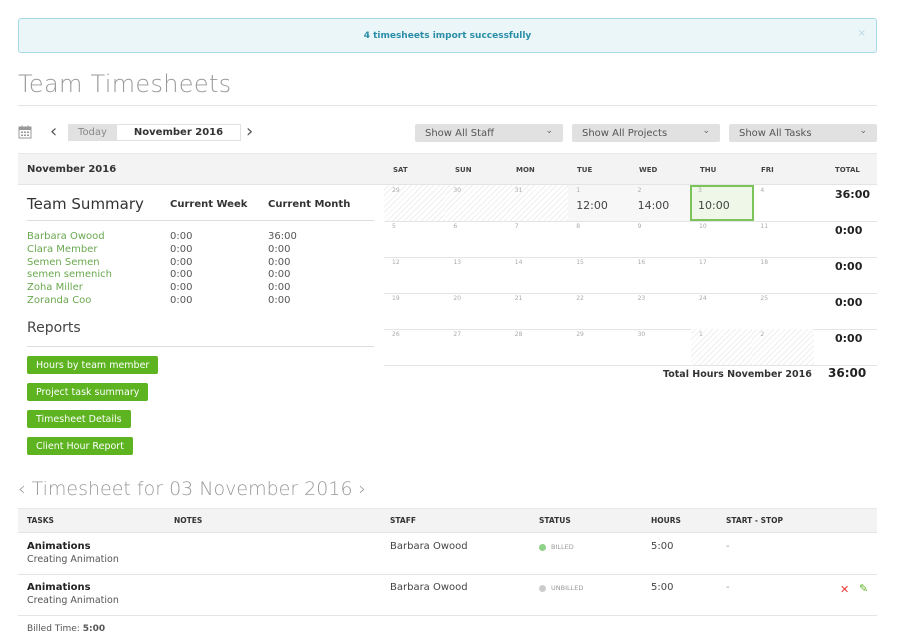 The width and height of the screenshot is (903, 634). What do you see at coordinates (447, 35) in the screenshot?
I see `alert-message: 4 timesheets import successfully` at bounding box center [447, 35].